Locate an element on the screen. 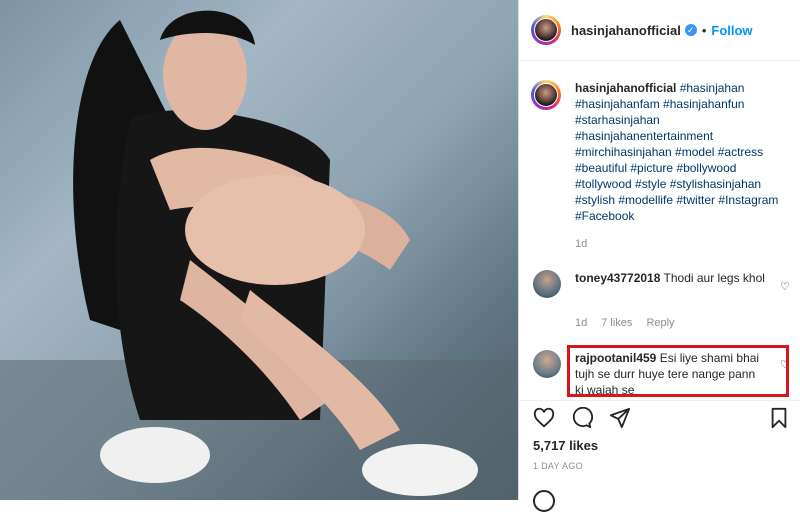  comment-meta: 1d 7 likes Reply is located at coordinates (625, 323).